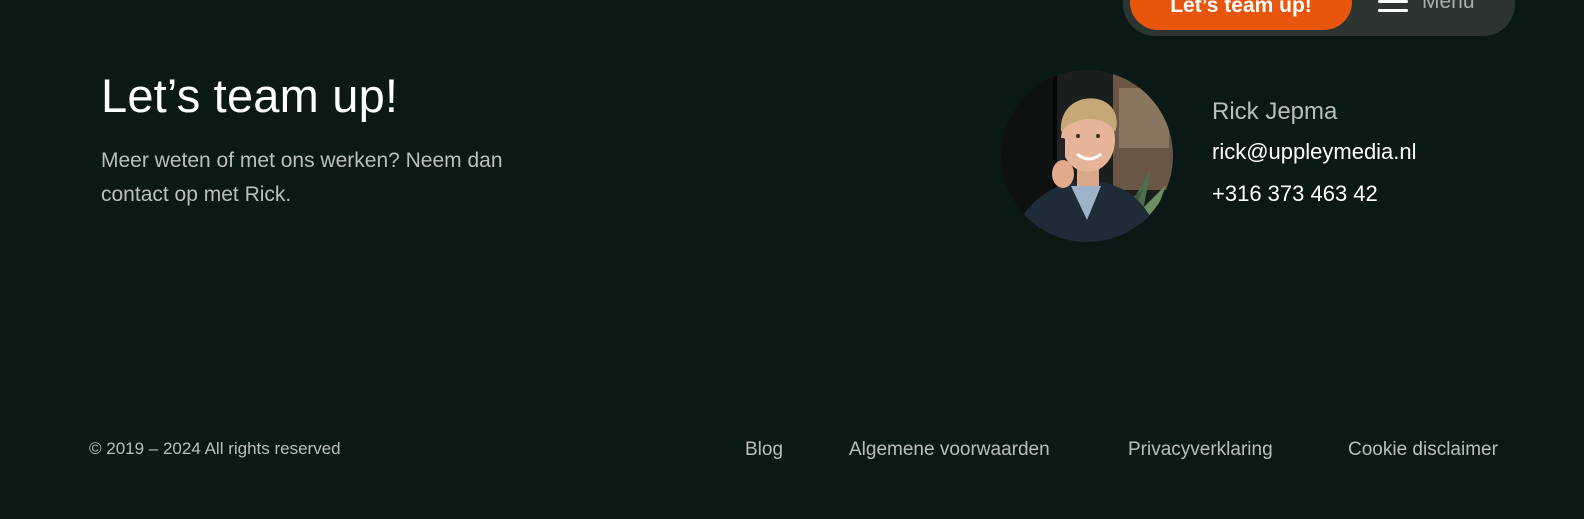 The image size is (1584, 519). What do you see at coordinates (1275, 111) in the screenshot?
I see `contact-name: Rick Jepma` at bounding box center [1275, 111].